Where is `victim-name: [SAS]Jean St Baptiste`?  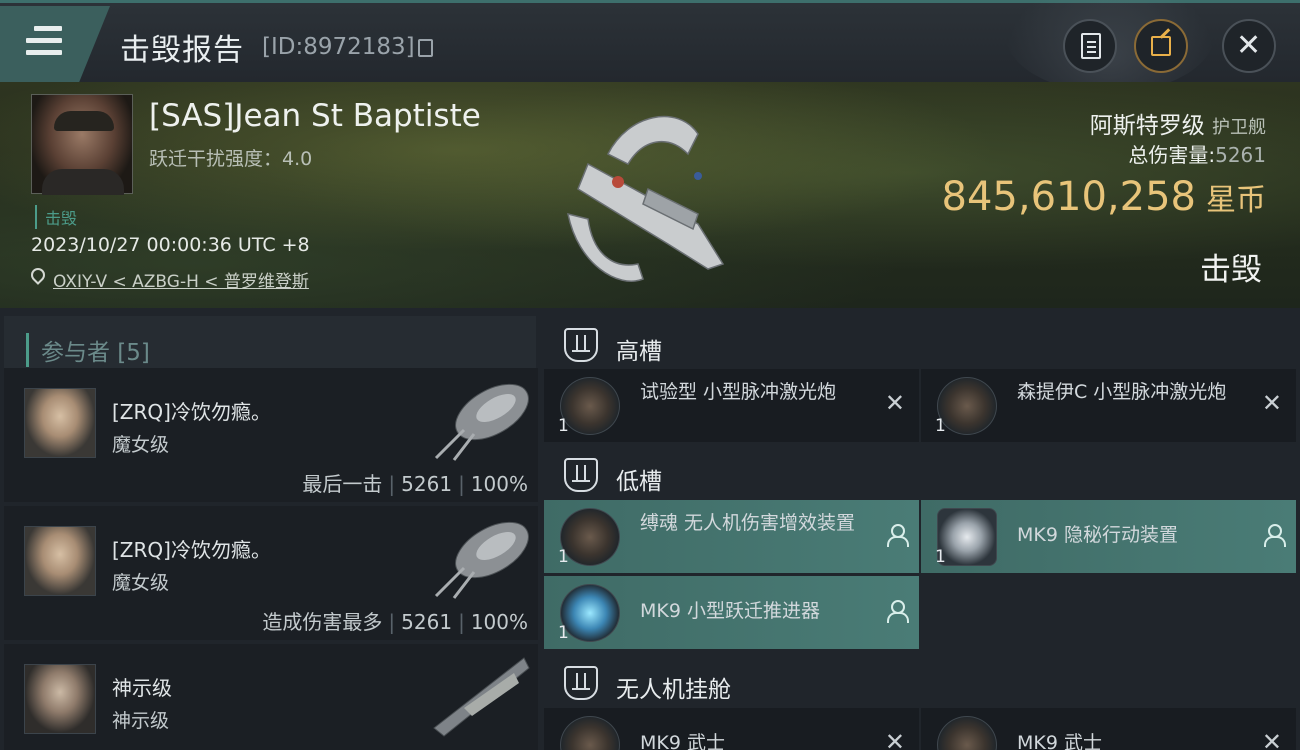
victim-name: [SAS]Jean St Baptiste is located at coordinates (315, 116).